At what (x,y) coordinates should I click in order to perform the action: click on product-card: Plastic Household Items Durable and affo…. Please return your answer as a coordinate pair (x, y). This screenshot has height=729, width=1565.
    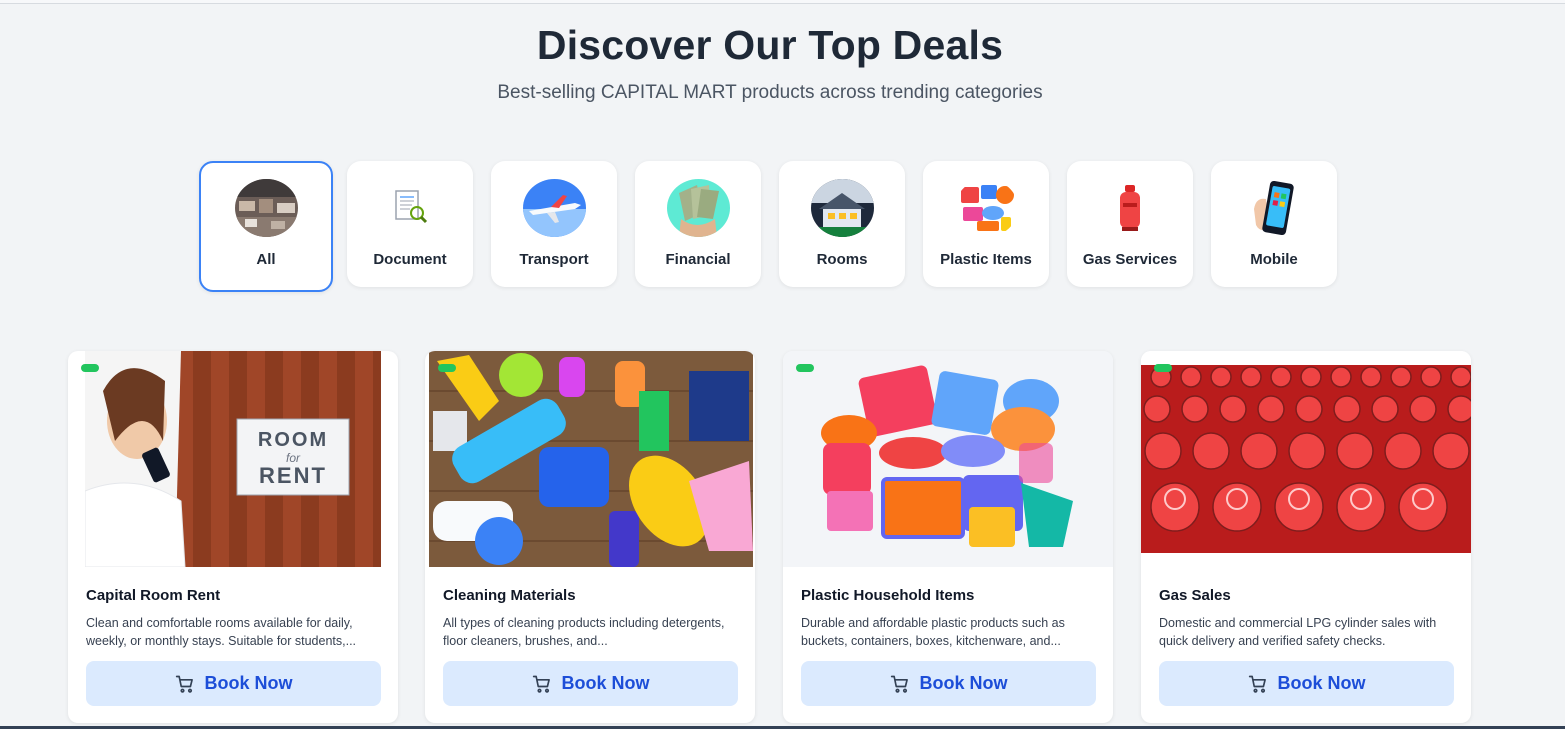
    Looking at the image, I should click on (948, 537).